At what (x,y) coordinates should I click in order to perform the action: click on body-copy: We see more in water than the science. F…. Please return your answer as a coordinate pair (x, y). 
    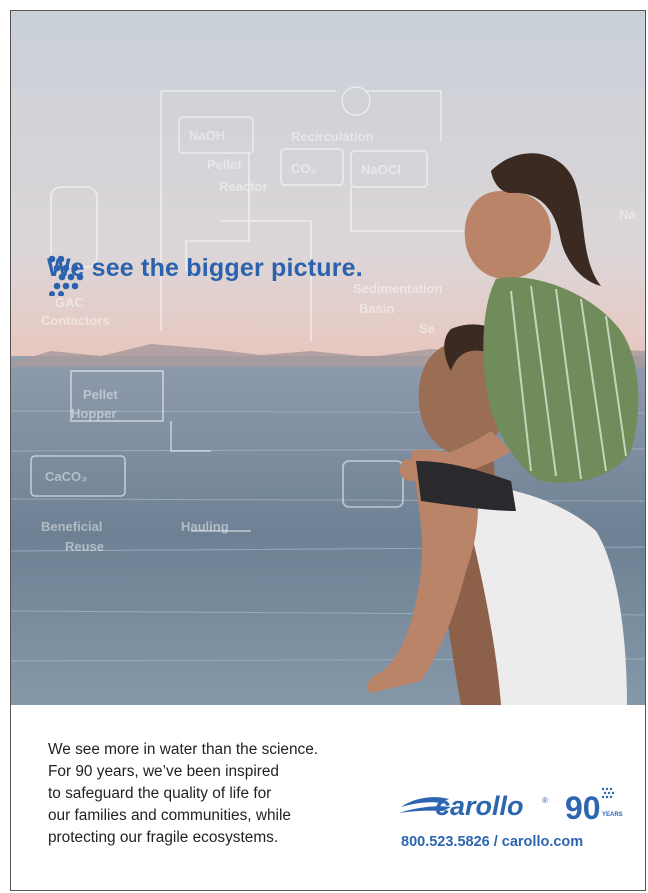
    Looking at the image, I should click on (213, 794).